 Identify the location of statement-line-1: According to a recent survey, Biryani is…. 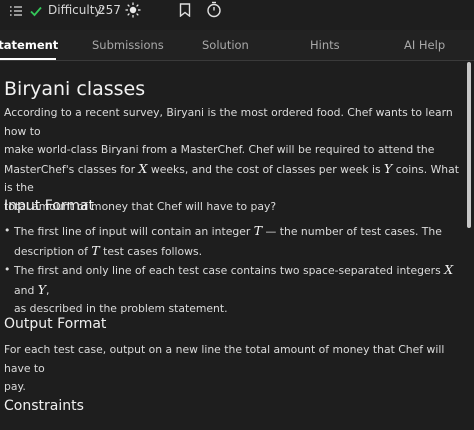
(228, 122).